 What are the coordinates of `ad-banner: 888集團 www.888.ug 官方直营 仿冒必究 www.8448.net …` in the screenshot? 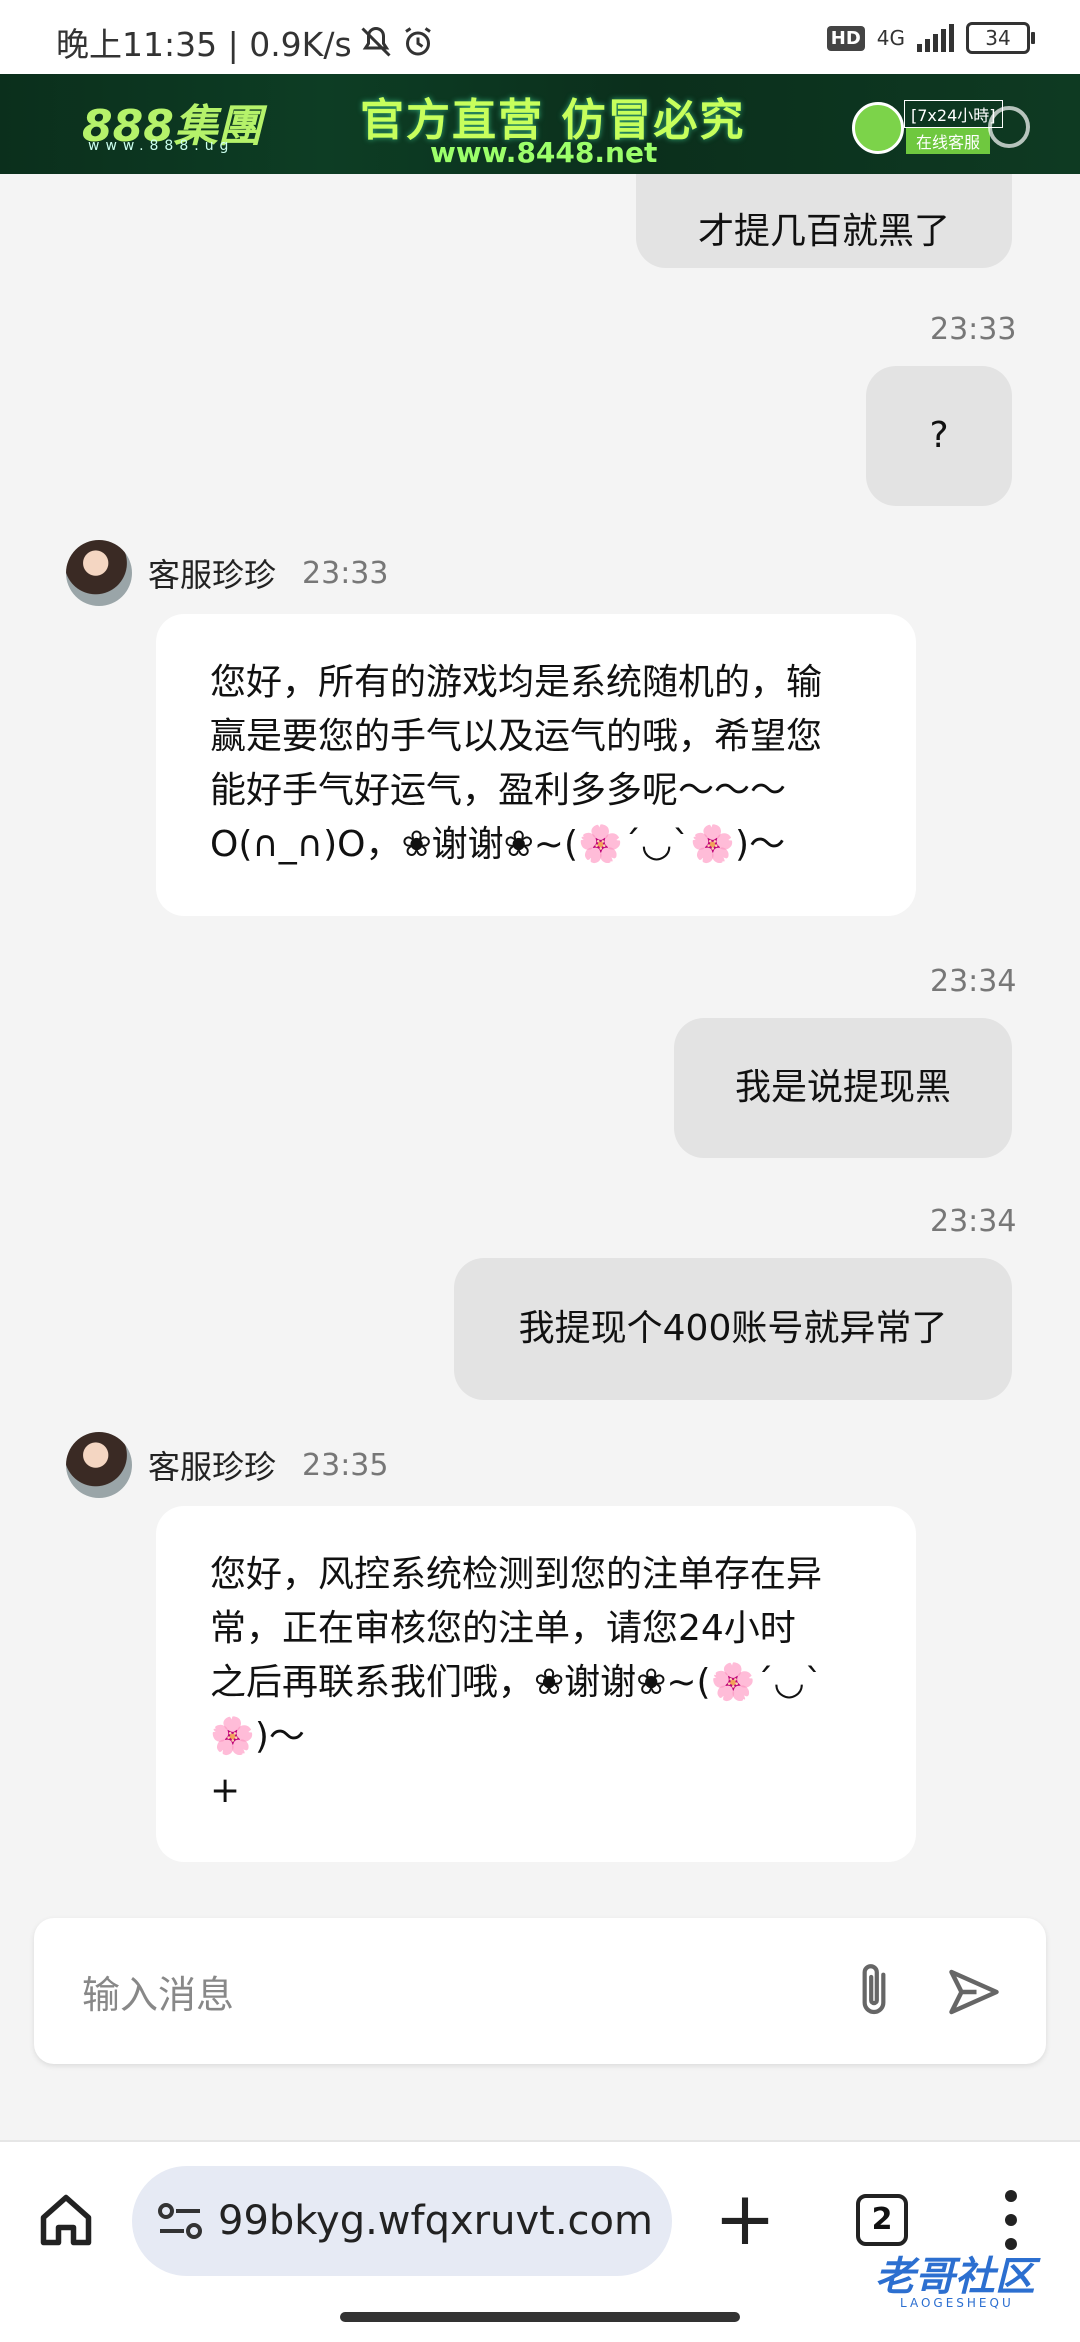 It's located at (540, 124).